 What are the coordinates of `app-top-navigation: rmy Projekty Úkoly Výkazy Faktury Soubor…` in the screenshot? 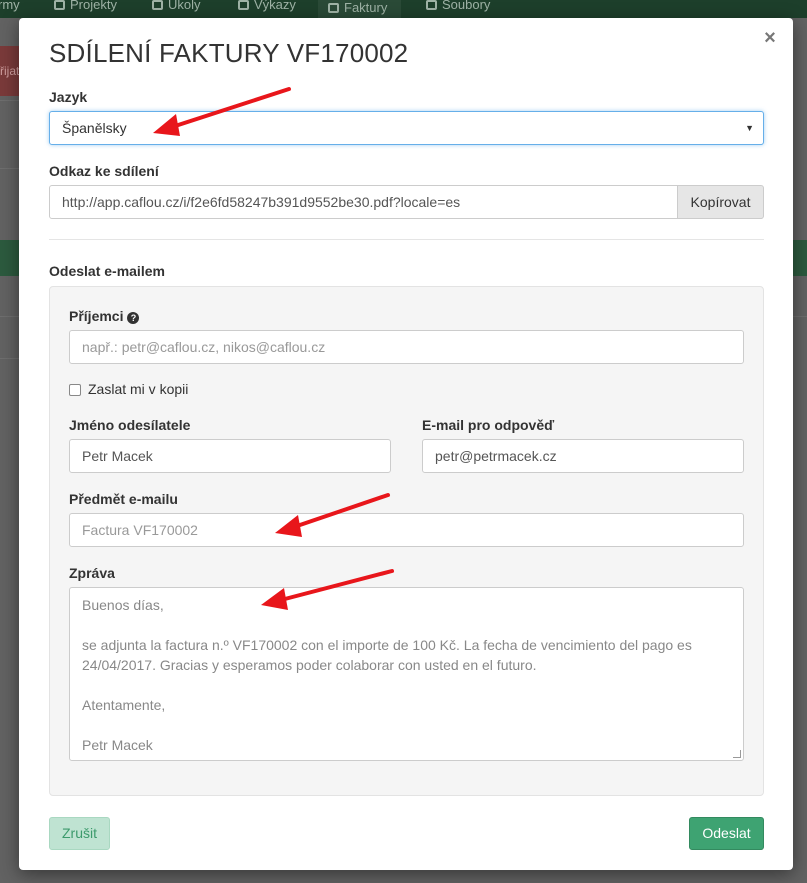 It's located at (403, 9).